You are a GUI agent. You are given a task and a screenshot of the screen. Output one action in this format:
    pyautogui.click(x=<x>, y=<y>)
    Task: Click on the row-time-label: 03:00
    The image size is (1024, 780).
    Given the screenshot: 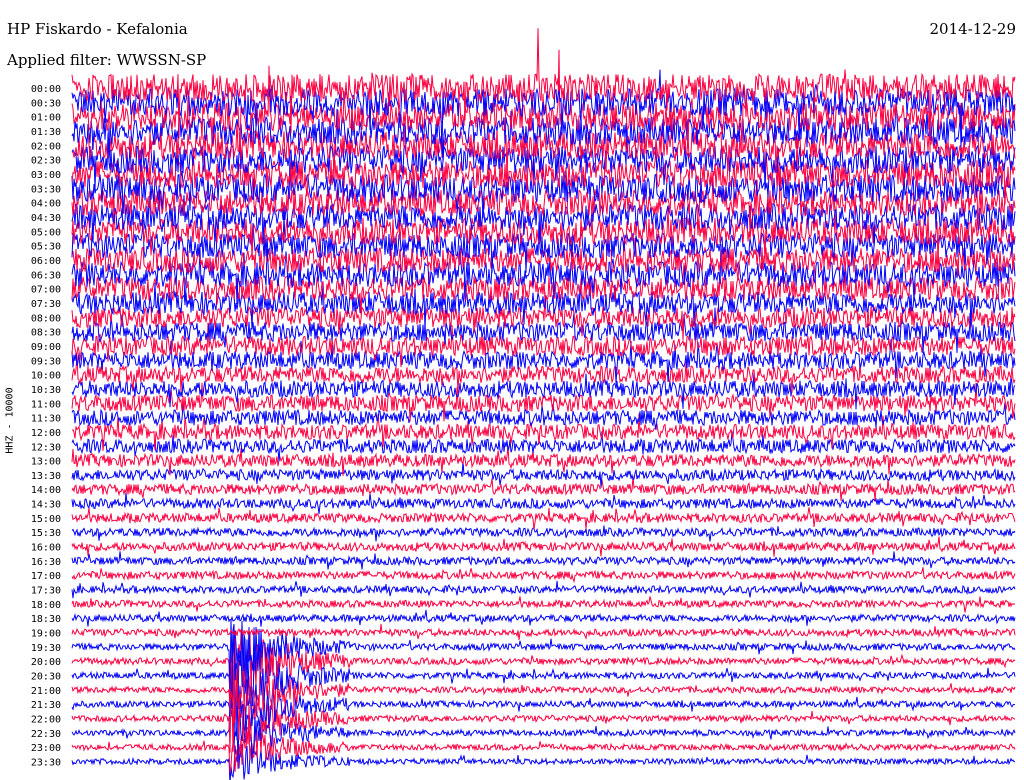 What is the action you would take?
    pyautogui.click(x=46, y=175)
    